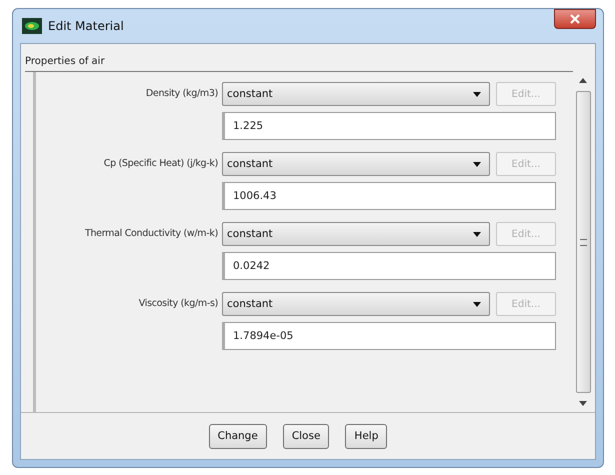  What do you see at coordinates (237, 436) in the screenshot?
I see `dialog-button: Change` at bounding box center [237, 436].